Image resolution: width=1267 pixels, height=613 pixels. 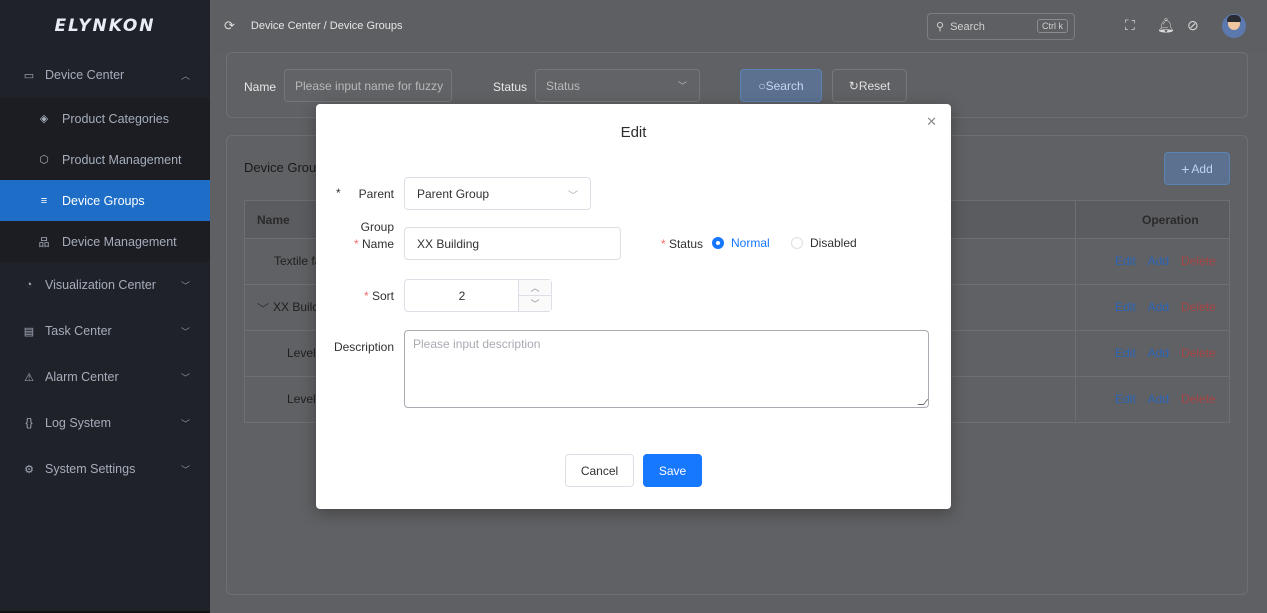 What do you see at coordinates (1001, 26) in the screenshot?
I see `global-search: ⚲ Search Ctrl k` at bounding box center [1001, 26].